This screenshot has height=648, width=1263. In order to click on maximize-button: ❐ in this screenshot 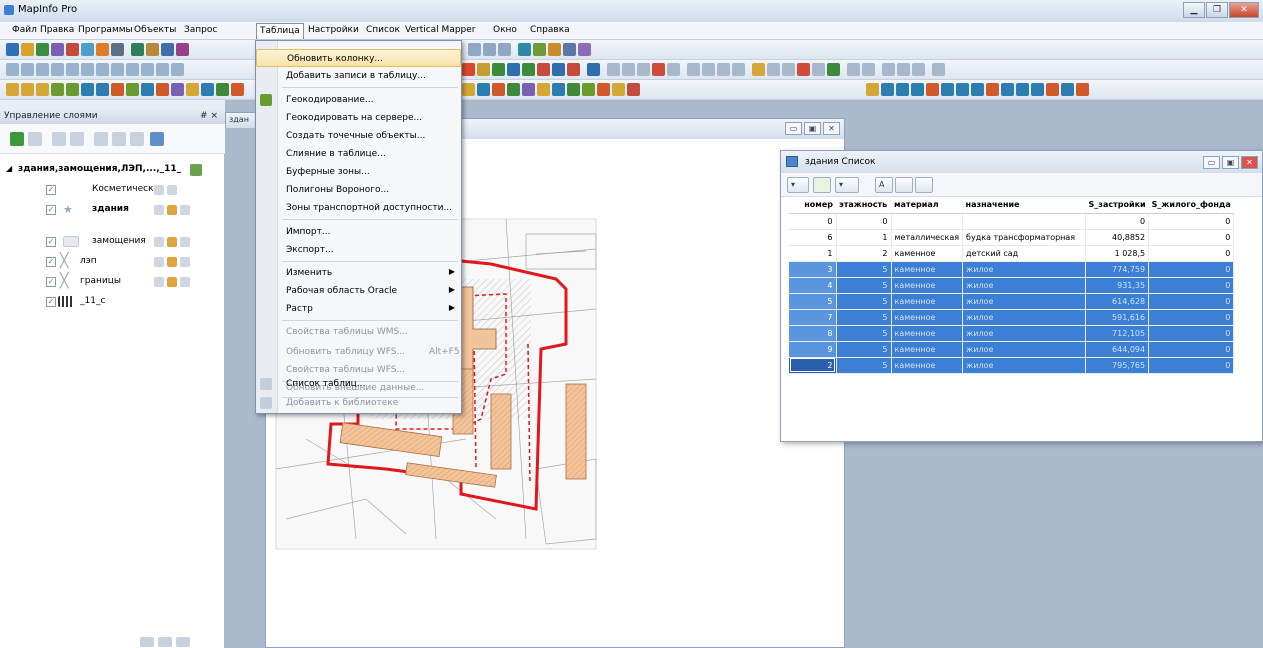, I will do `click(1217, 10)`.